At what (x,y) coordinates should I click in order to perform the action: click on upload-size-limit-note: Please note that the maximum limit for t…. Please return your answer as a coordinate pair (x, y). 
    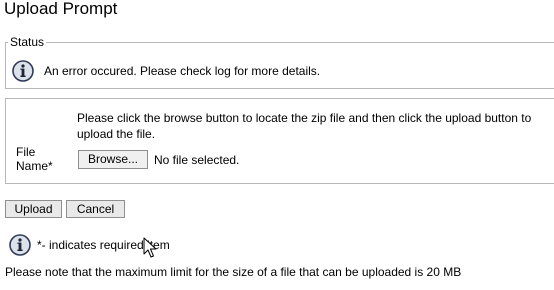
    Looking at the image, I should click on (233, 272).